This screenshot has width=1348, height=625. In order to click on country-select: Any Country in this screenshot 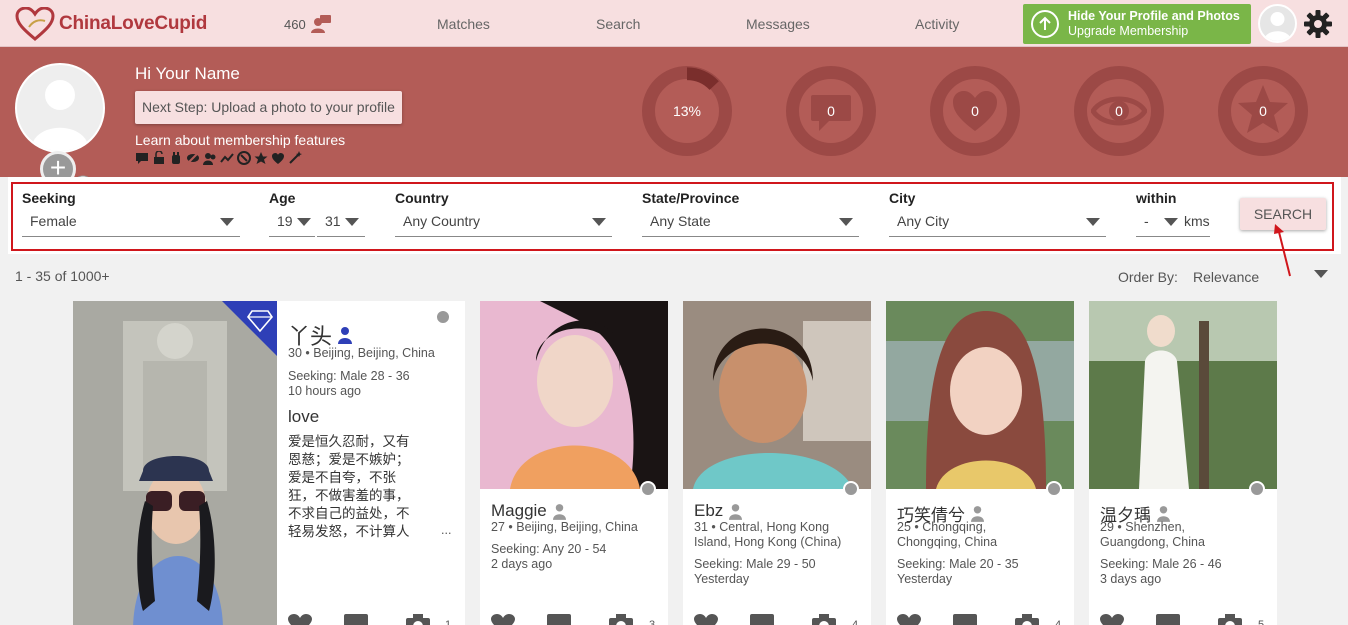, I will do `click(503, 222)`.